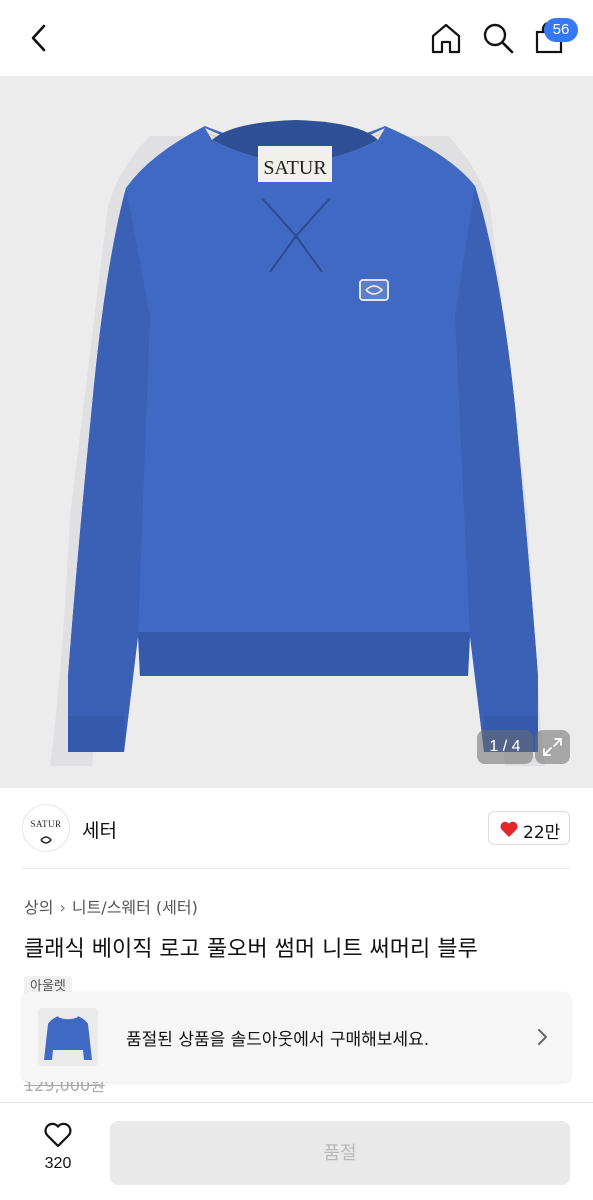 The height and width of the screenshot is (1200, 593). Describe the element at coordinates (68, 1037) in the screenshot. I see `soldout-product-thumbnail` at that location.